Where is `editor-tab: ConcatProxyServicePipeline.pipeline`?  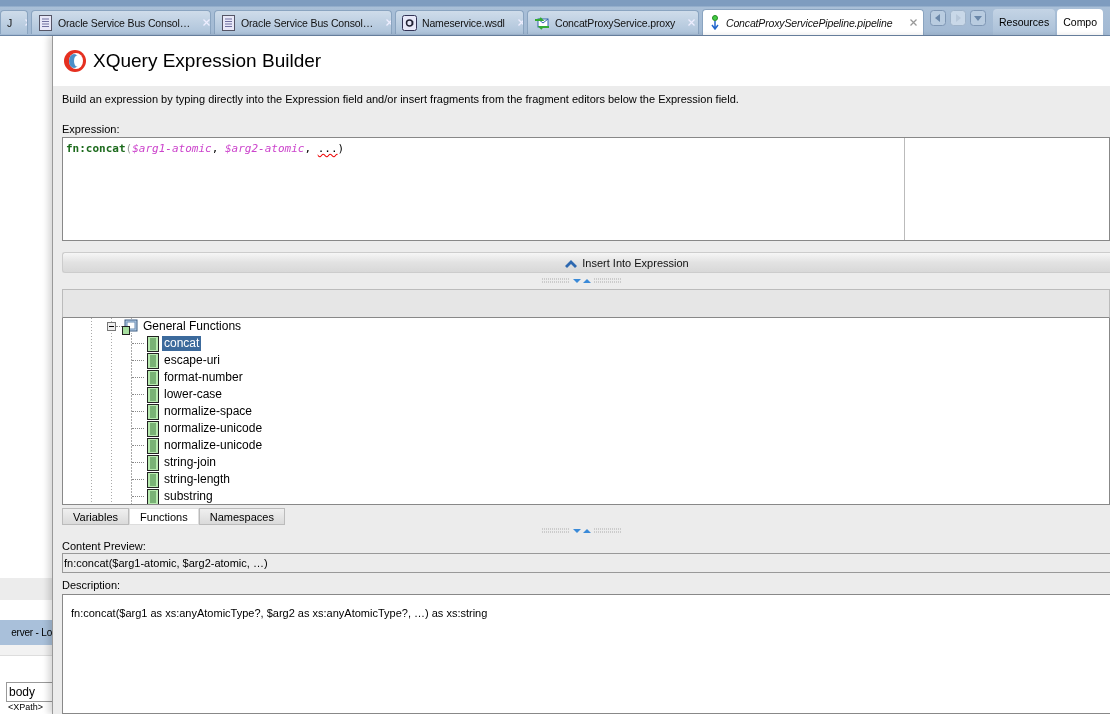 editor-tab: ConcatProxyServicePipeline.pipeline is located at coordinates (813, 22).